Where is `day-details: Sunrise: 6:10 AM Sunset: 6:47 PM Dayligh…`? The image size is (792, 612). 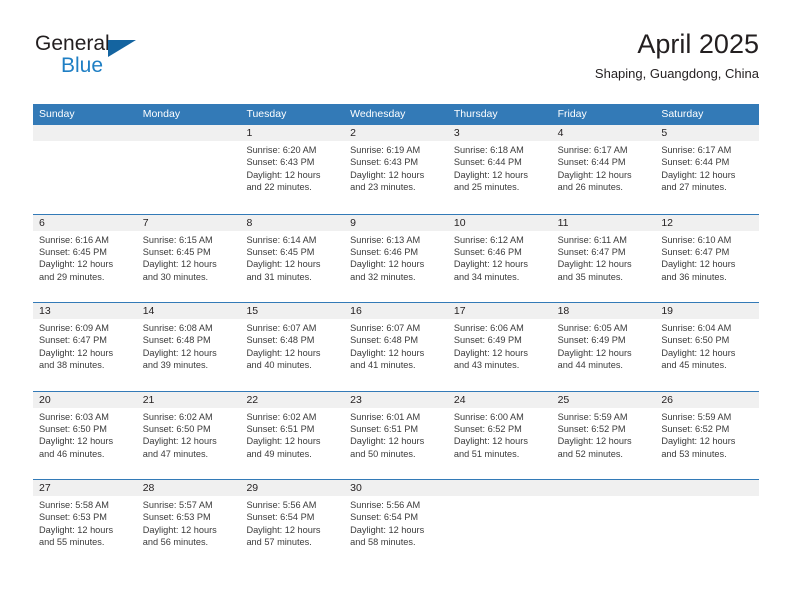
day-details: Sunrise: 6:10 AM Sunset: 6:47 PM Dayligh… is located at coordinates (707, 257).